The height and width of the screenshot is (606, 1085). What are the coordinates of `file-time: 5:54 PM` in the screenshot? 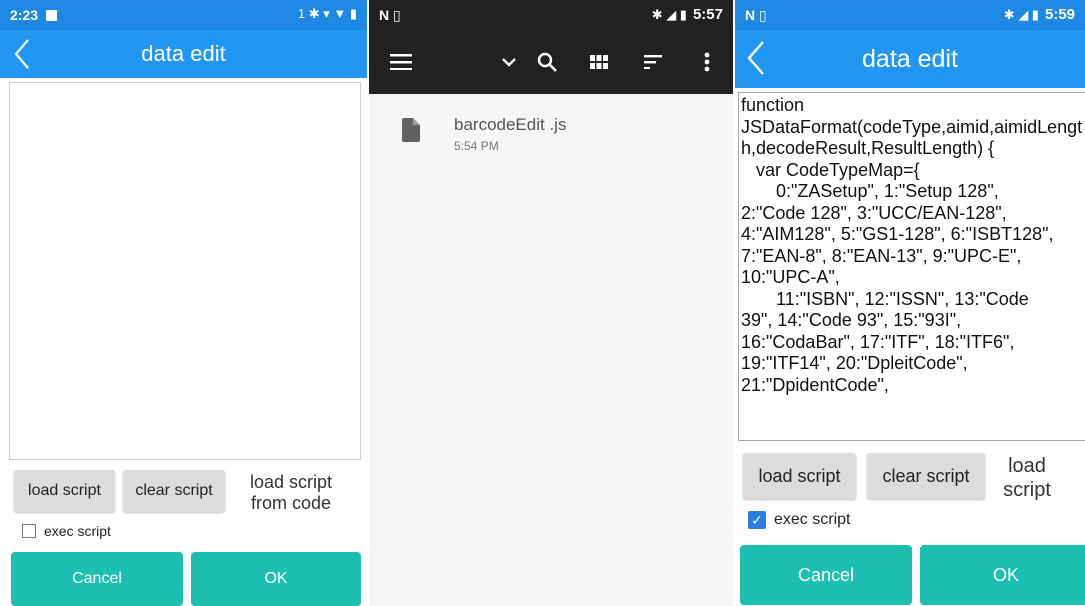 It's located at (476, 146).